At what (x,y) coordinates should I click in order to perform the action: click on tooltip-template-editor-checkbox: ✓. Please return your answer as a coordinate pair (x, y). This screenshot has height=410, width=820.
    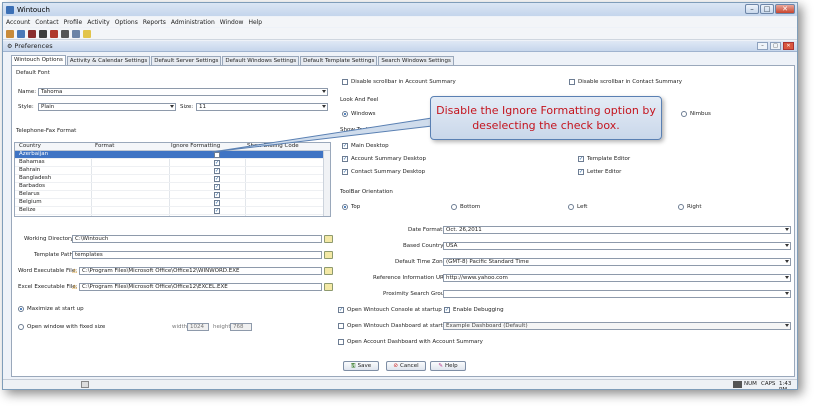
    Looking at the image, I should click on (581, 159).